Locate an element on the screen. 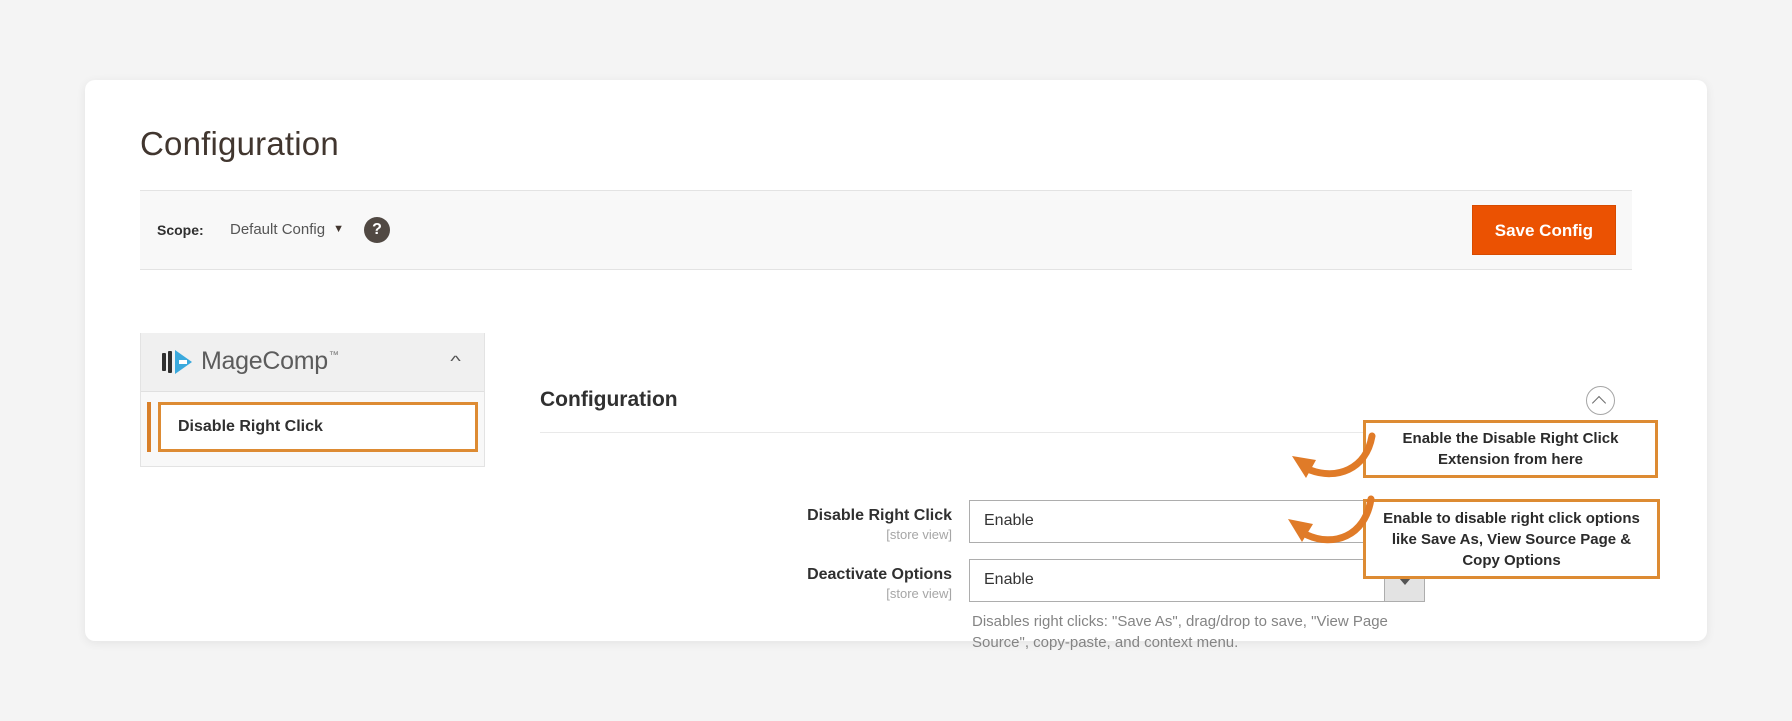 This screenshot has width=1792, height=721. brand-name: MageComp™ is located at coordinates (270, 361).